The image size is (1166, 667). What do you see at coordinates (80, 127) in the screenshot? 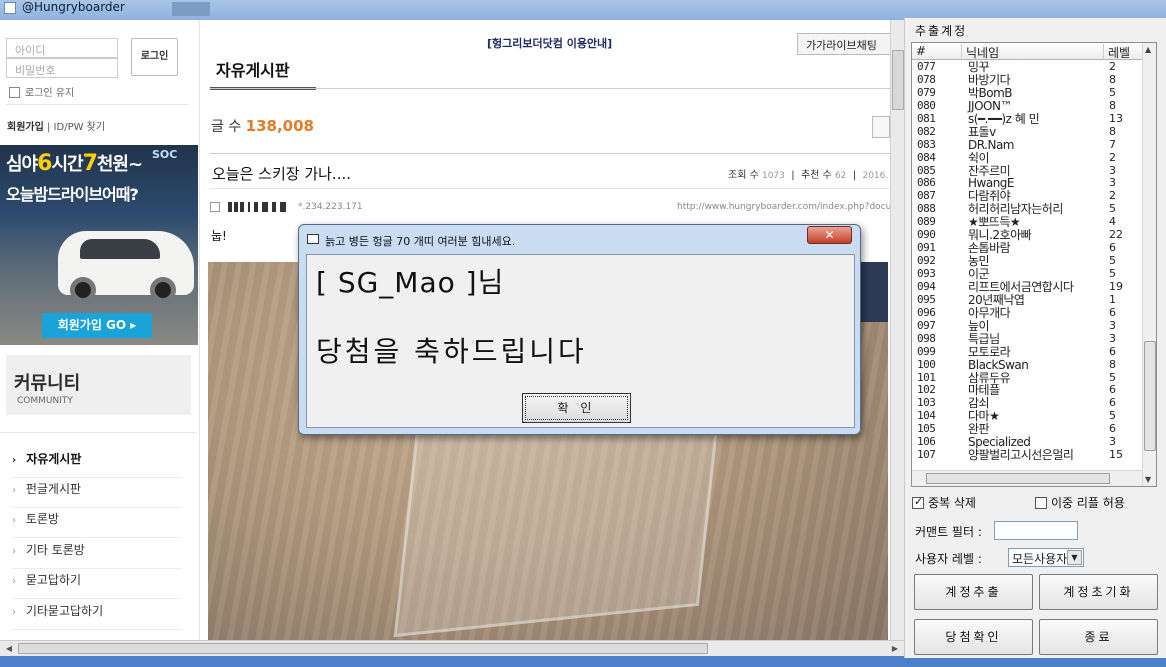
I see `find-link: ID/PW 찾기` at bounding box center [80, 127].